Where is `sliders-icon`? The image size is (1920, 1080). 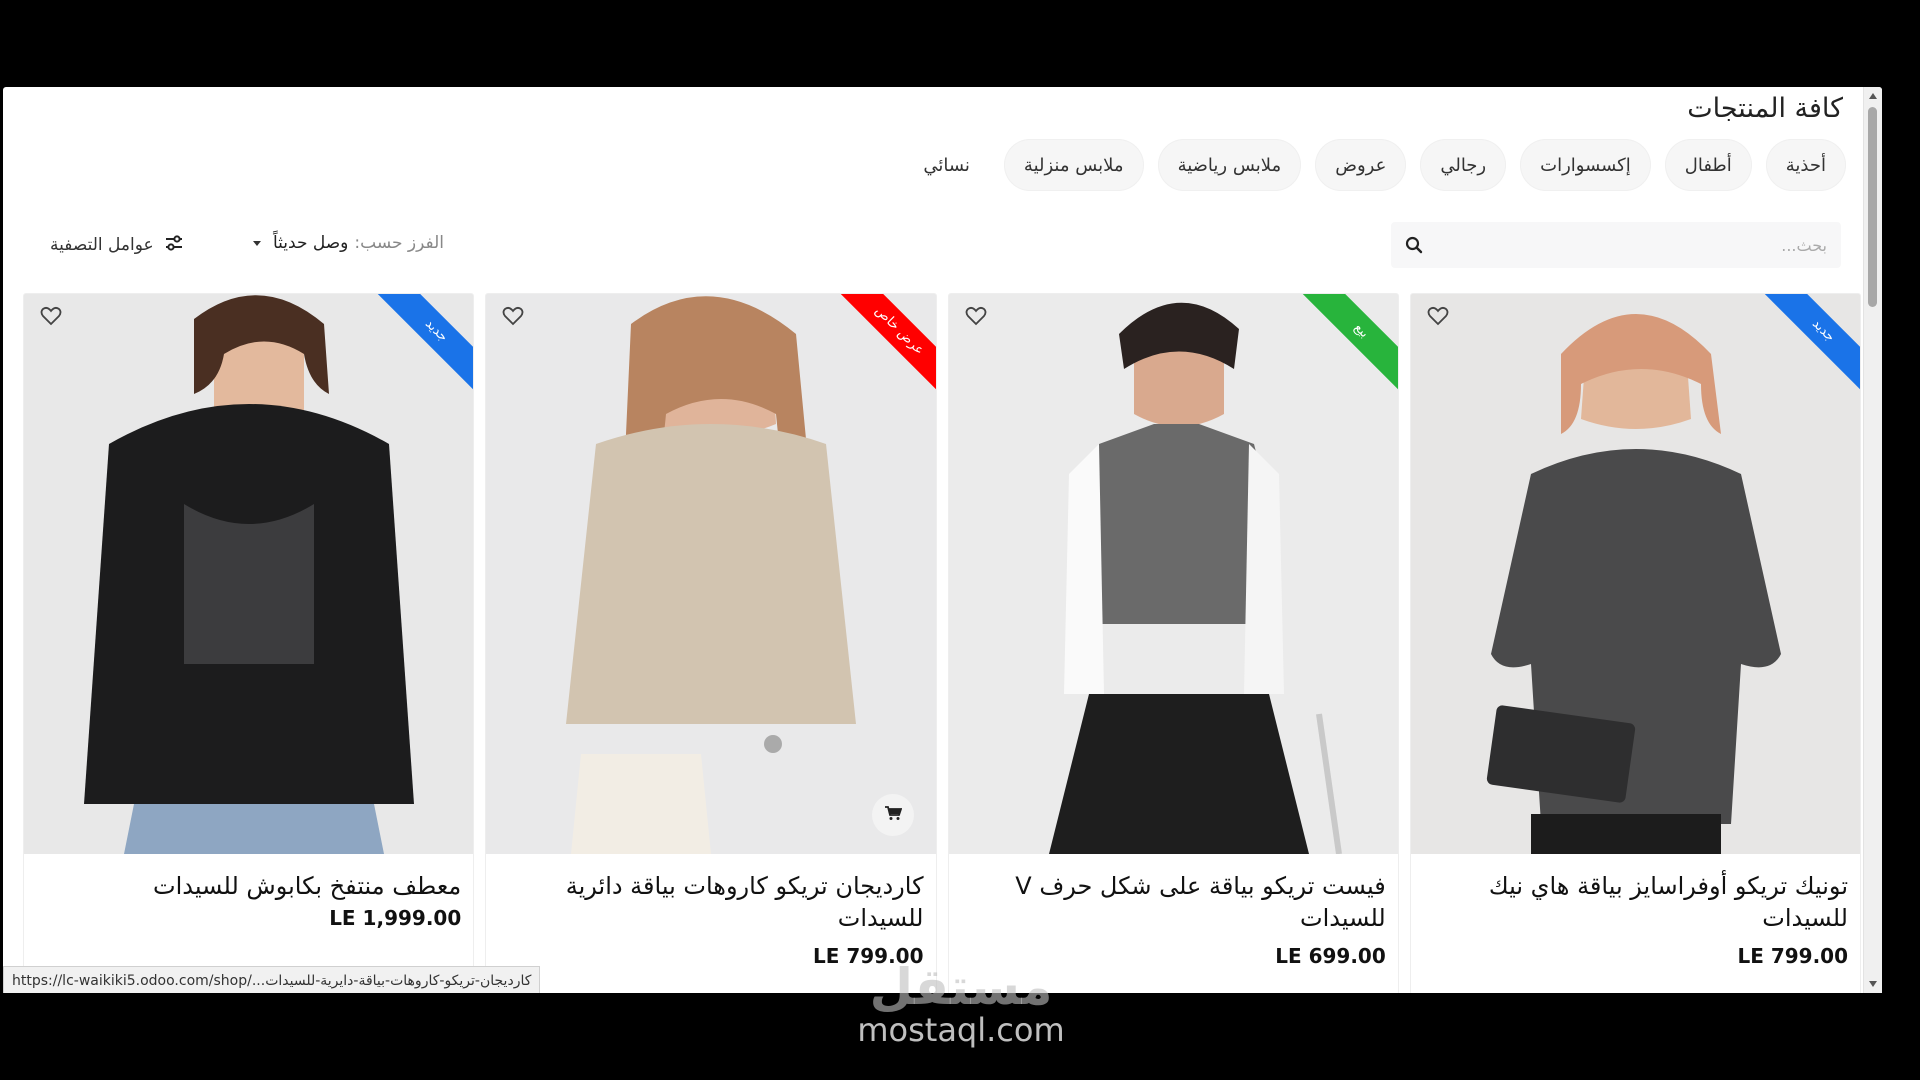
sliders-icon is located at coordinates (174, 245).